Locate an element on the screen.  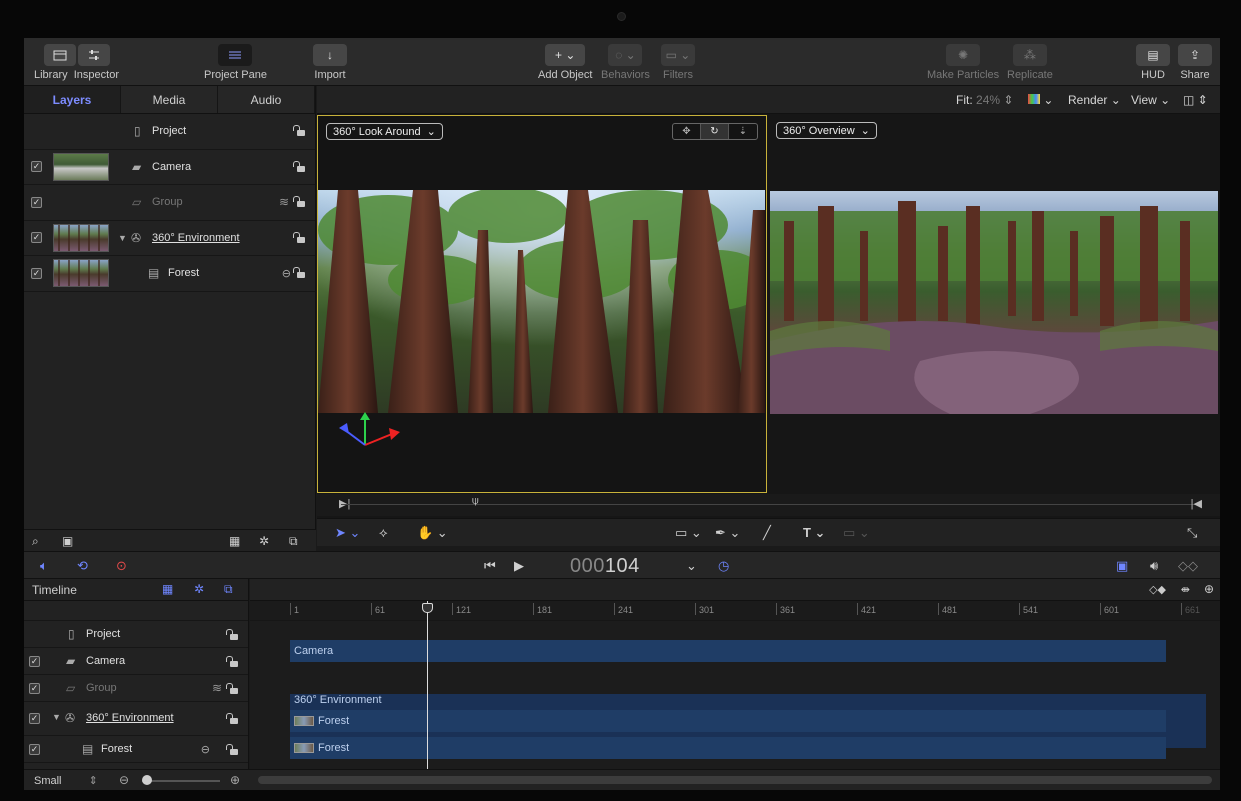
select-arrow-icon: ➤ ⌄ is located at coordinates (347, 533).